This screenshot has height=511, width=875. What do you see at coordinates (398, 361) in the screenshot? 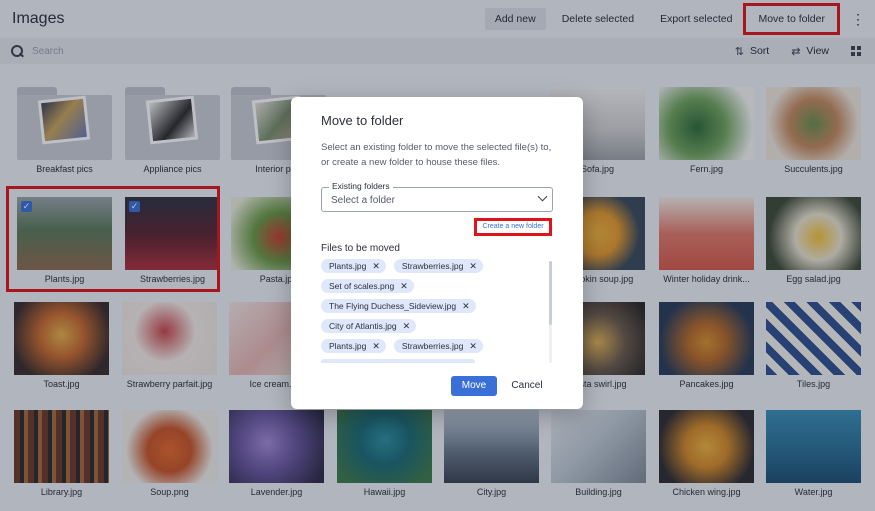
I see `file-chip` at bounding box center [398, 361].